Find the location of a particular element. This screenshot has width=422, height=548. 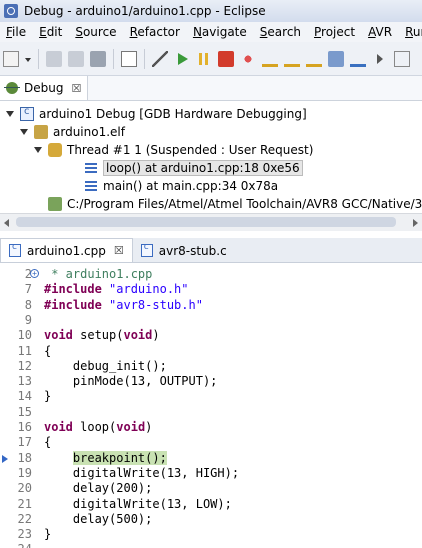

tree-item-frame-loop: loop() at arduino1.cpp:18 0xe56 is located at coordinates (193, 168).